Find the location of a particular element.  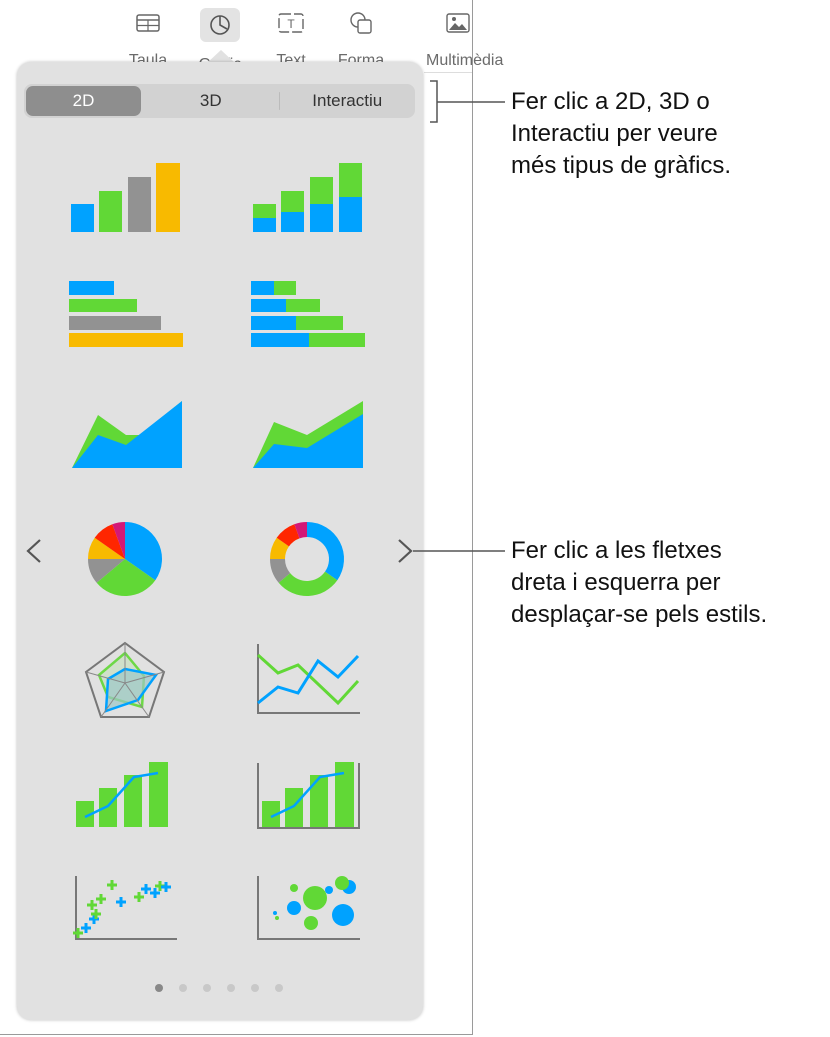

page-indicator is located at coordinates (219, 988).